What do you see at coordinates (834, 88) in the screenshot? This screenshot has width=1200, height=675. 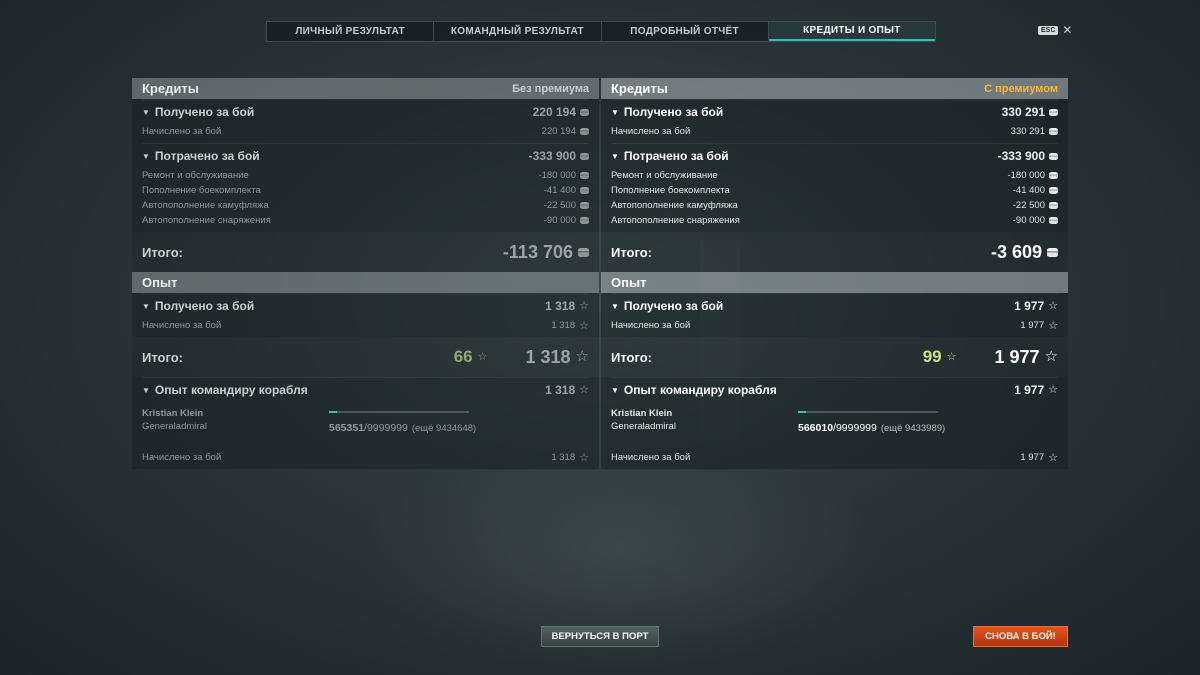 I see `credits-section-header: Кредиты С премиумом` at bounding box center [834, 88].